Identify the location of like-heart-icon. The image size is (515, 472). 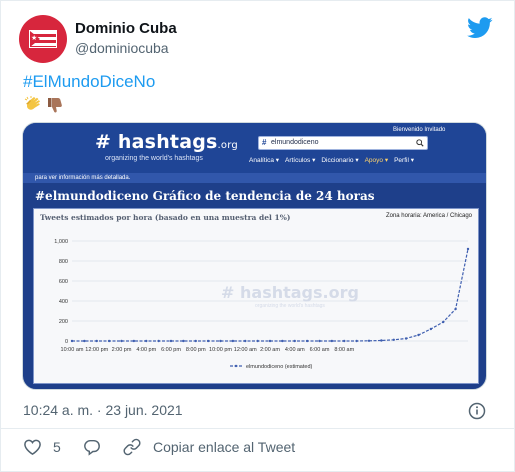
(32, 447).